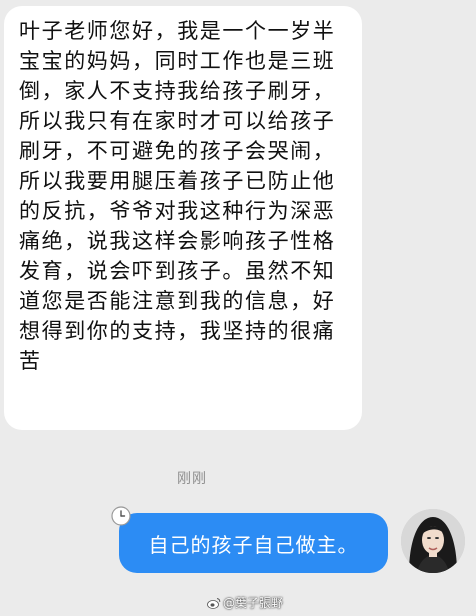 Image resolution: width=476 pixels, height=616 pixels. I want to click on weibo-icon, so click(214, 603).